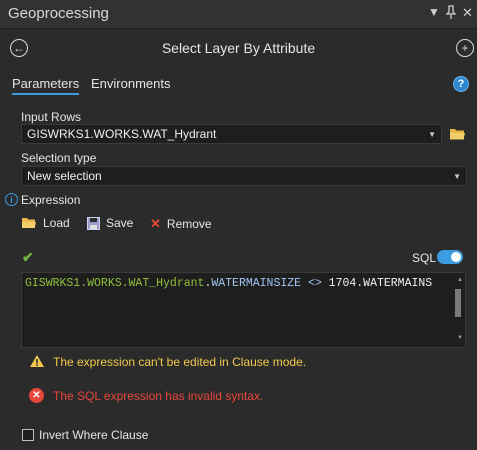  I want to click on toggle-knob, so click(456, 257).